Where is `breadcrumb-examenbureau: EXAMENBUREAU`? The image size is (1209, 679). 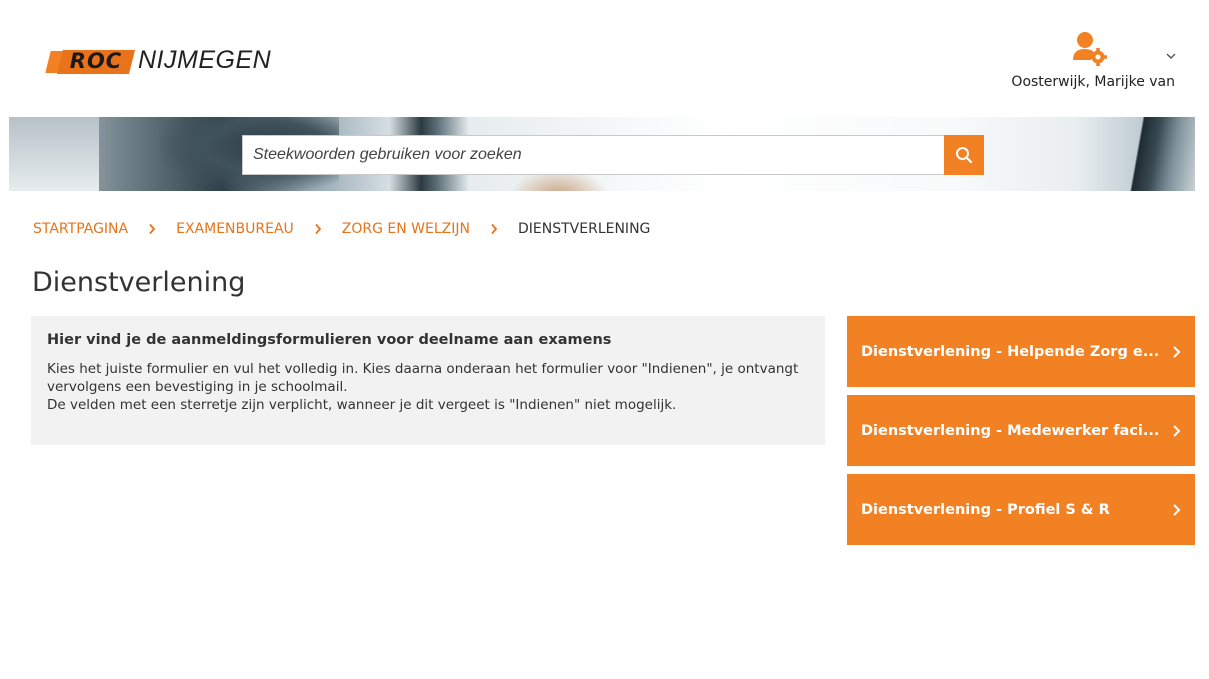
breadcrumb-examenbureau: EXAMENBUREAU is located at coordinates (235, 229).